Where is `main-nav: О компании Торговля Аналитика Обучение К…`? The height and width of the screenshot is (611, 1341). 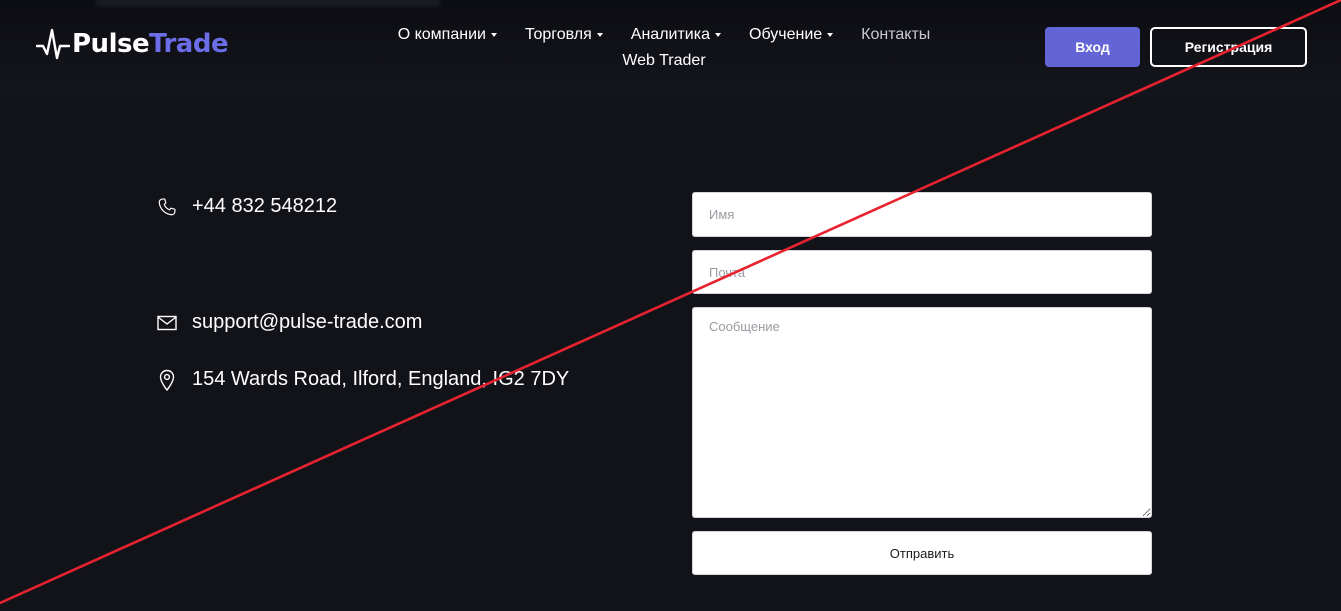 main-nav: О компании Торговля Аналитика Обучение К… is located at coordinates (664, 48).